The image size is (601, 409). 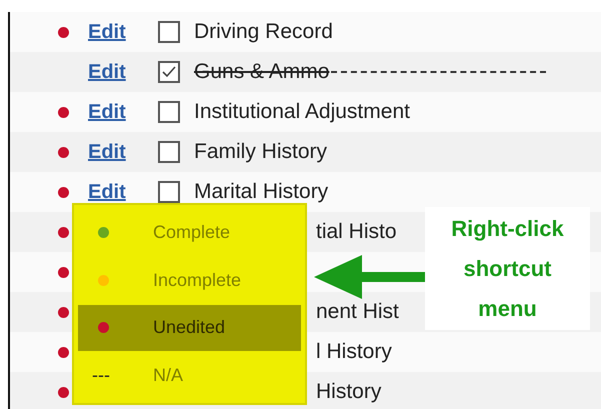 I want to click on menu-item: Incomplete, so click(x=189, y=280).